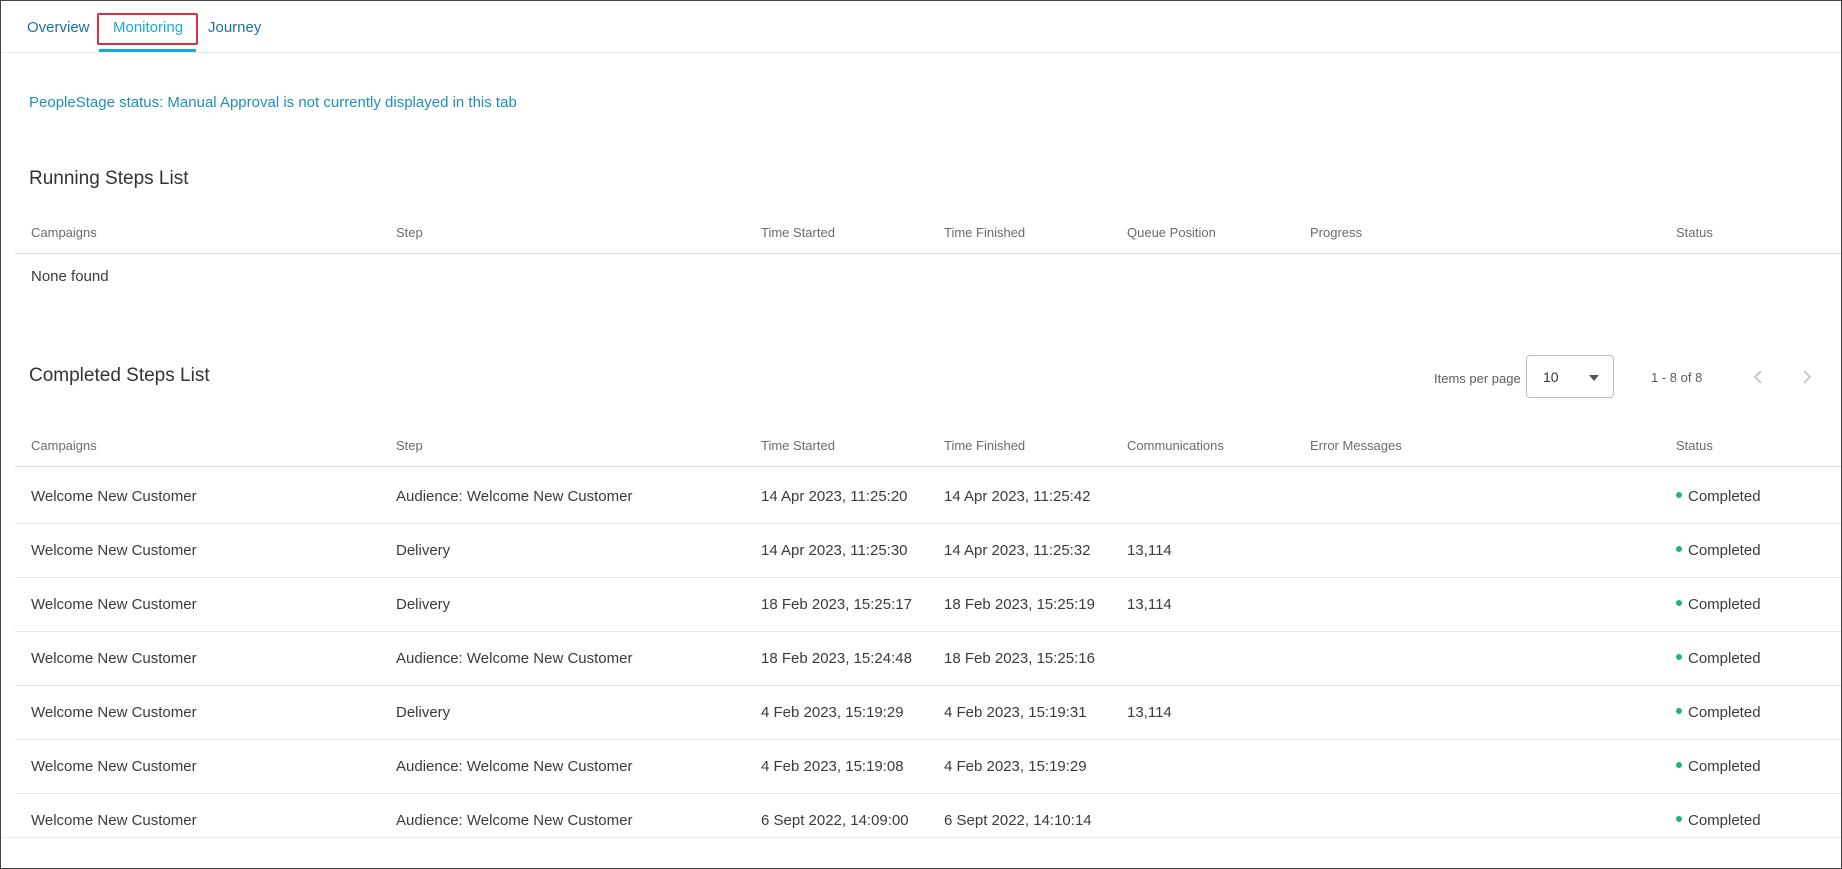  What do you see at coordinates (1807, 377) in the screenshot?
I see `chevron-right-icon` at bounding box center [1807, 377].